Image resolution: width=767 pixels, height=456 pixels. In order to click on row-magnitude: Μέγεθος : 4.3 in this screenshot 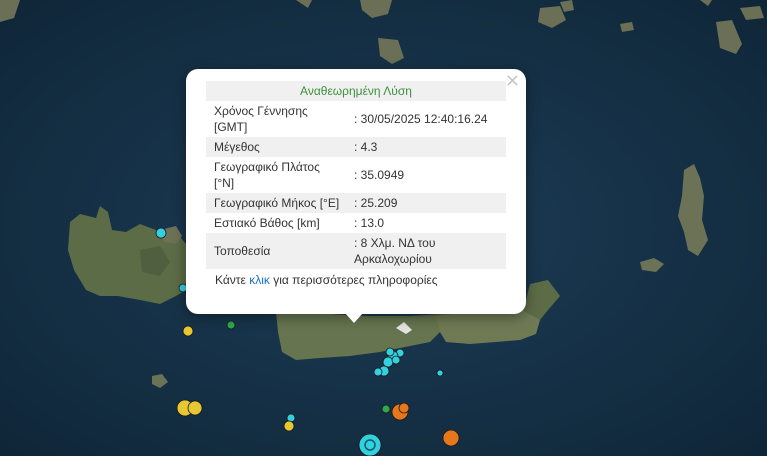, I will do `click(356, 147)`.